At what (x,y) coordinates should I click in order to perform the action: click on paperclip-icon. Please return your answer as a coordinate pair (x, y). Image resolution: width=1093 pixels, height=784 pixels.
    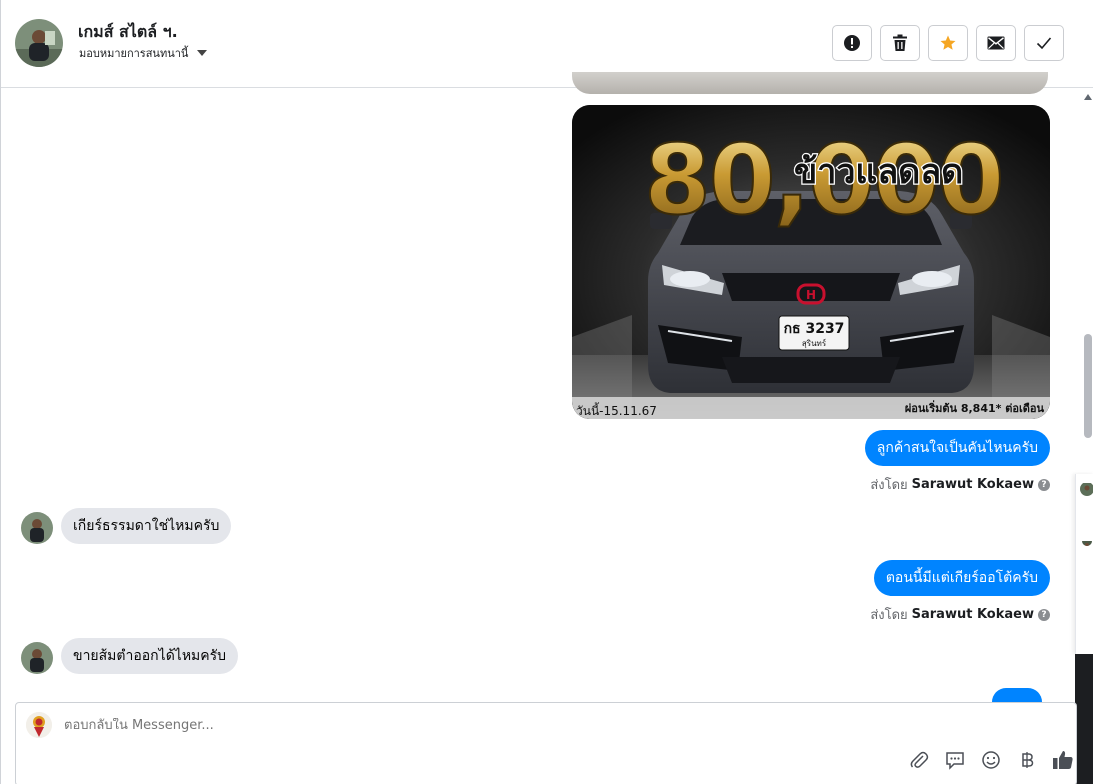
    Looking at the image, I should click on (919, 759).